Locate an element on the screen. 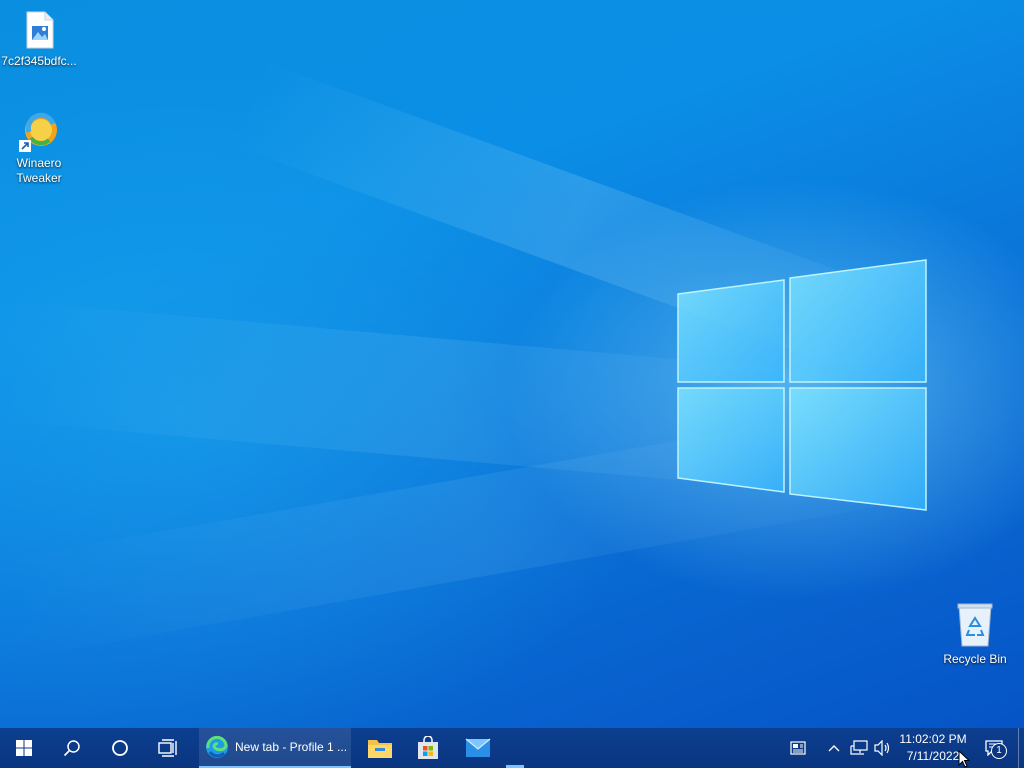 The width and height of the screenshot is (1024, 768). action-center-button: 1 is located at coordinates (994, 748).